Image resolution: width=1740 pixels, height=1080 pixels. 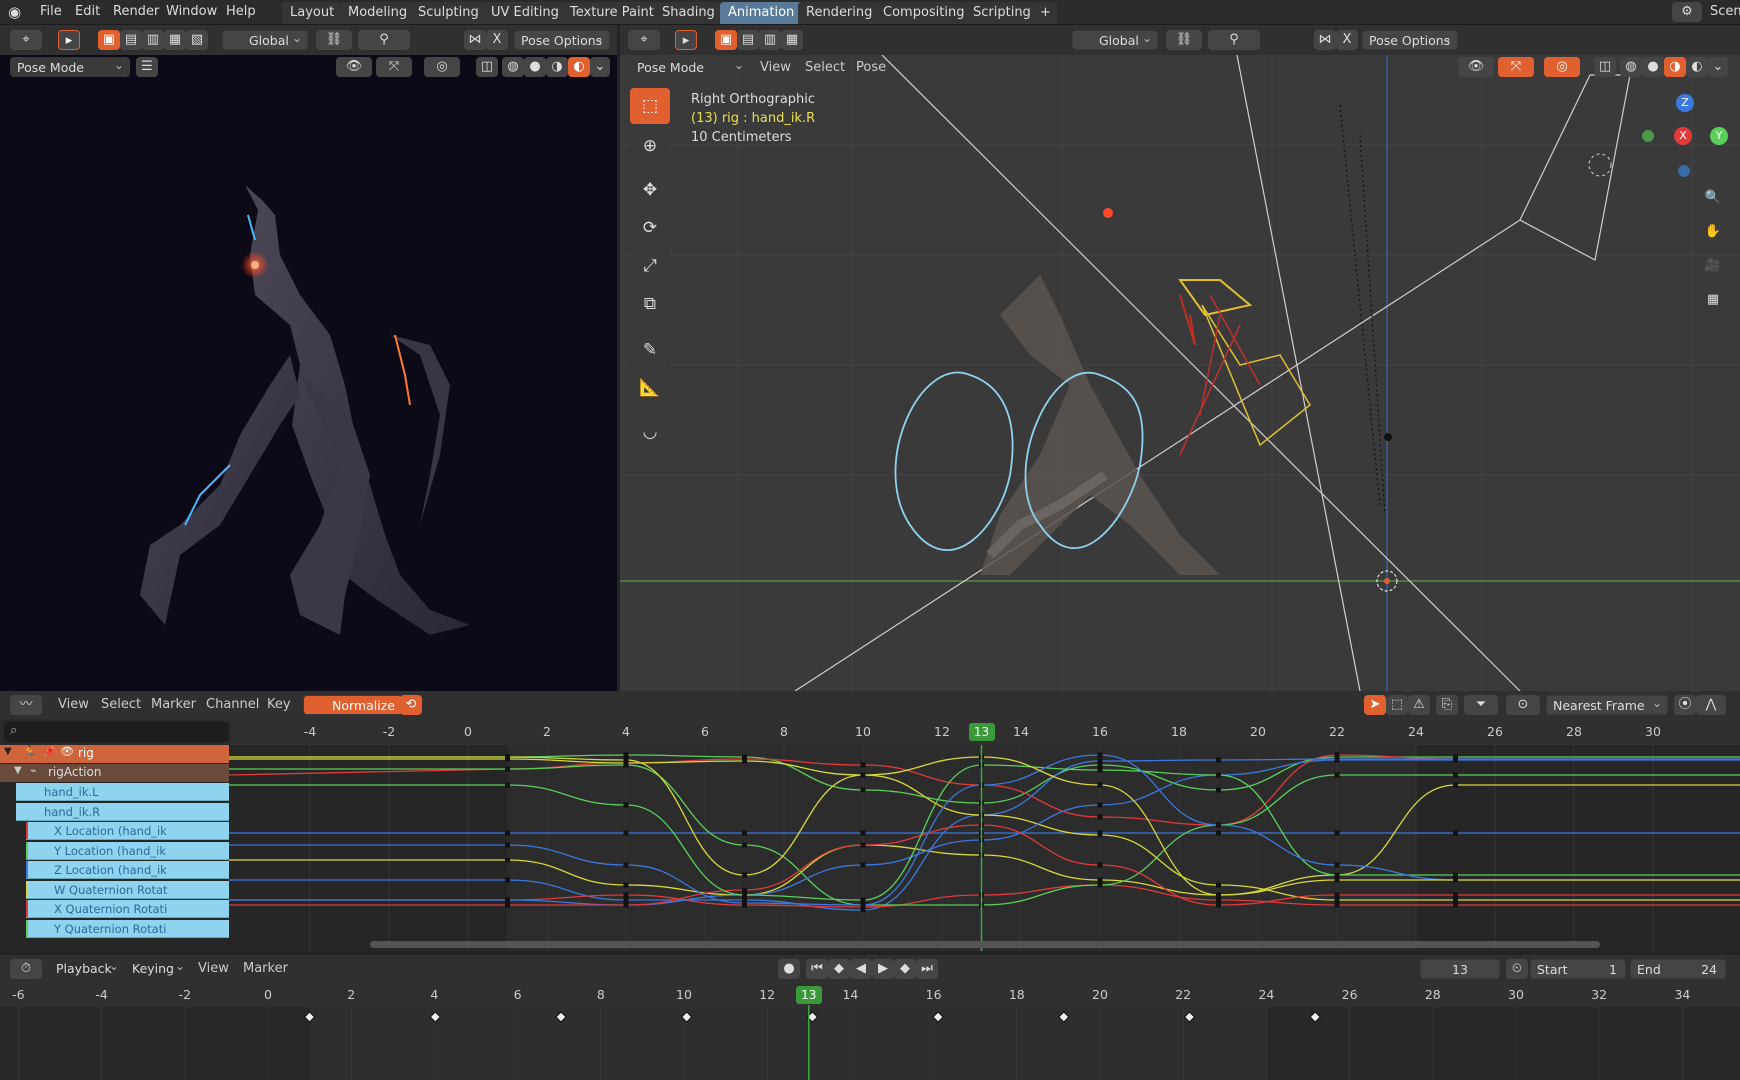 I want to click on select-tool-icon: ▸, so click(x=686, y=40).